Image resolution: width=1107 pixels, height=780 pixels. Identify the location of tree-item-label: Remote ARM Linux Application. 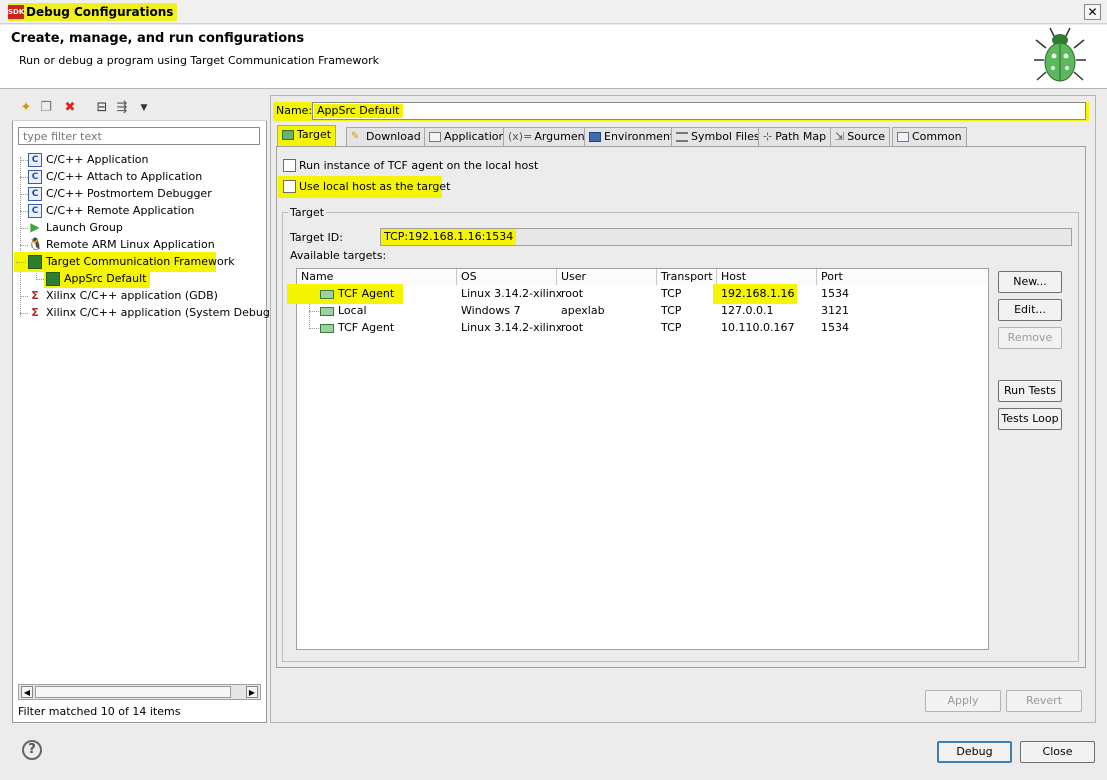
(130, 244).